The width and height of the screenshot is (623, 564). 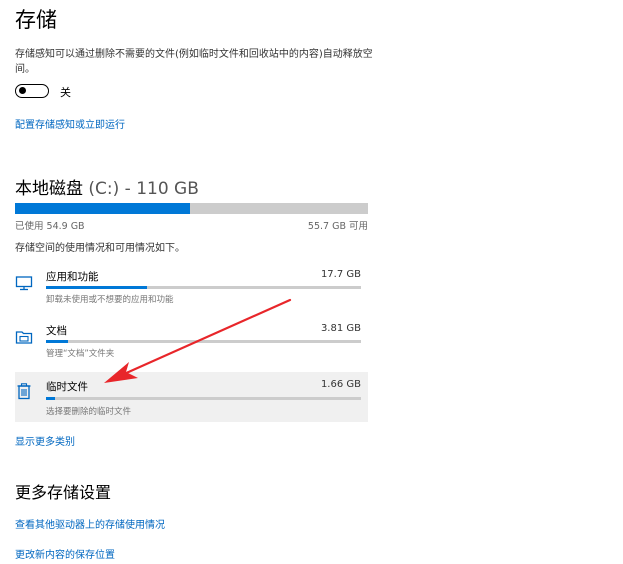 What do you see at coordinates (100, 248) in the screenshot?
I see `drive-usage-note: 存储空间的使用情况和可用情况如下。` at bounding box center [100, 248].